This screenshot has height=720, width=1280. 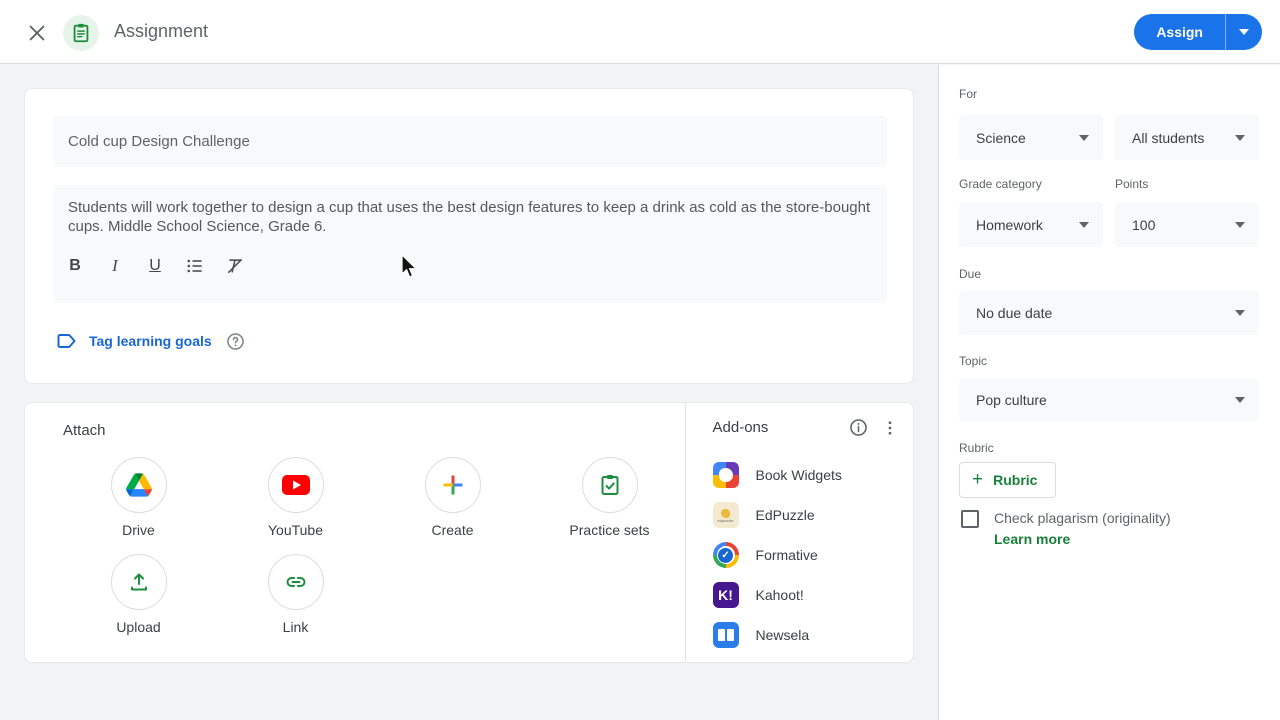 What do you see at coordinates (295, 582) in the screenshot?
I see `link-icon` at bounding box center [295, 582].